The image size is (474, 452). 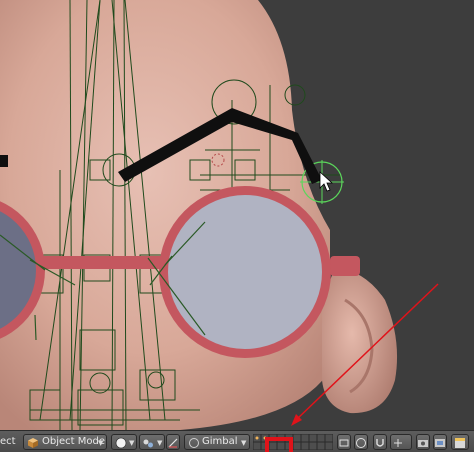 I want to click on camera-lock-icon, so click(x=344, y=443).